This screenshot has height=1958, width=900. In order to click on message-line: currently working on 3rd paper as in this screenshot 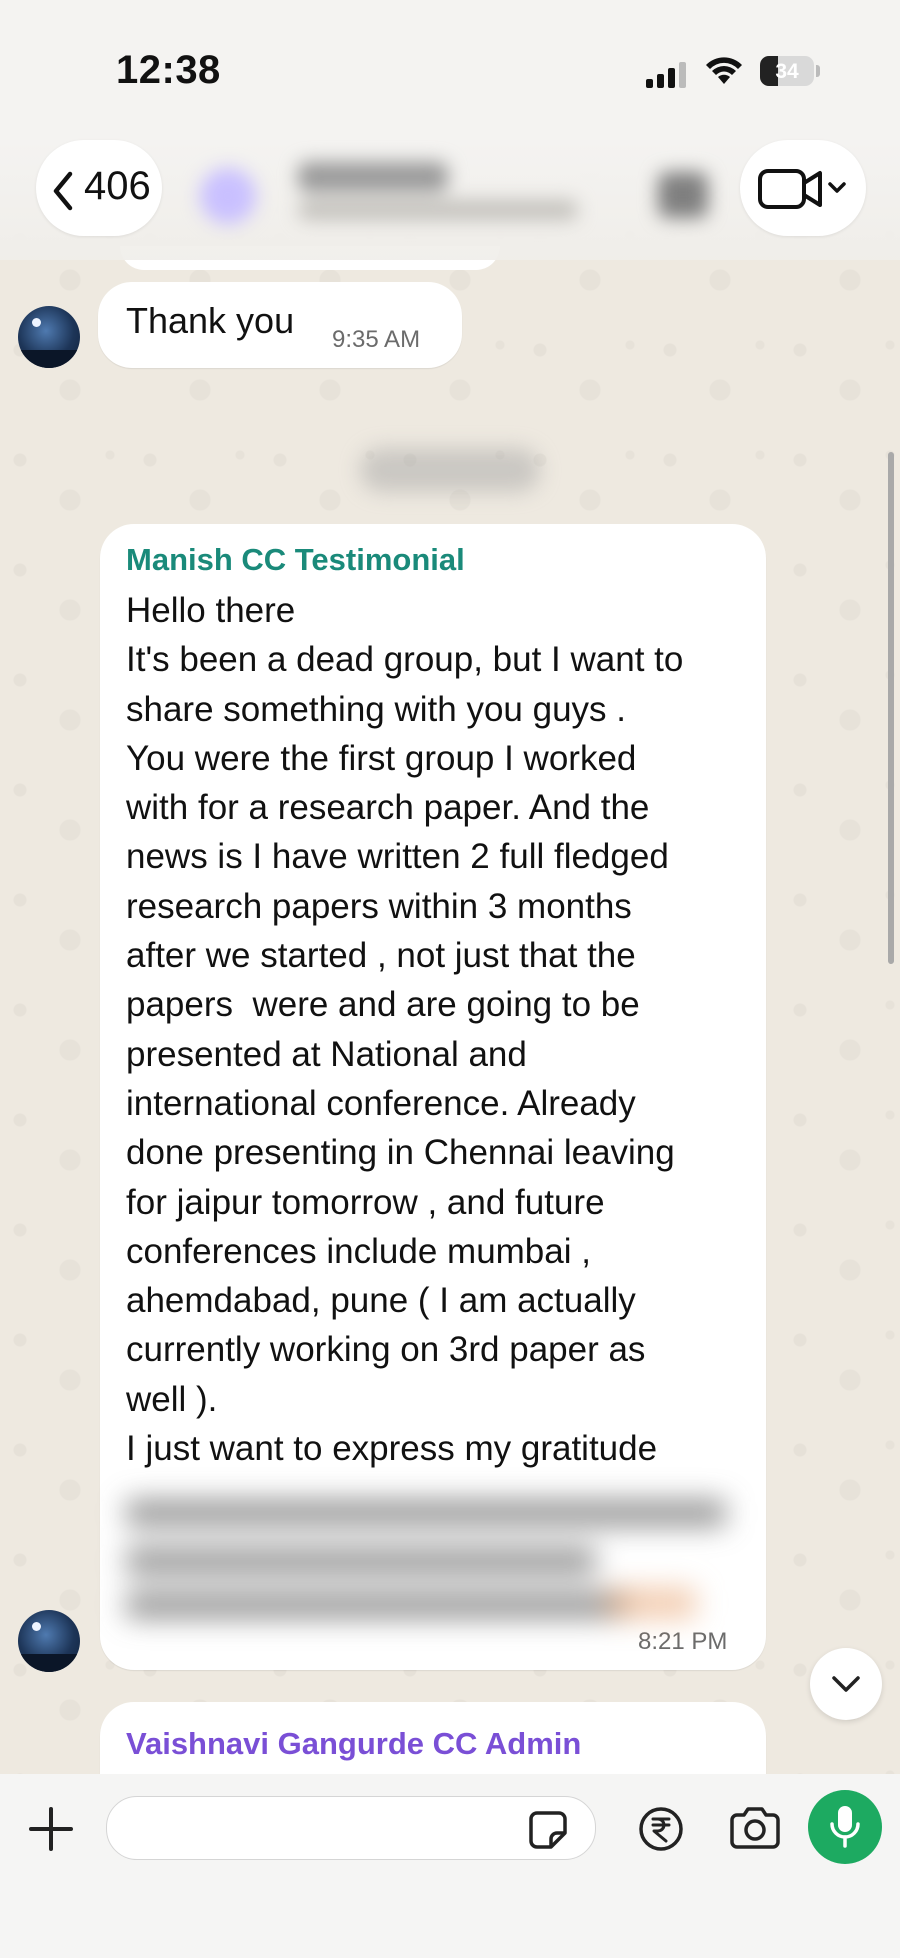, I will do `click(386, 1350)`.